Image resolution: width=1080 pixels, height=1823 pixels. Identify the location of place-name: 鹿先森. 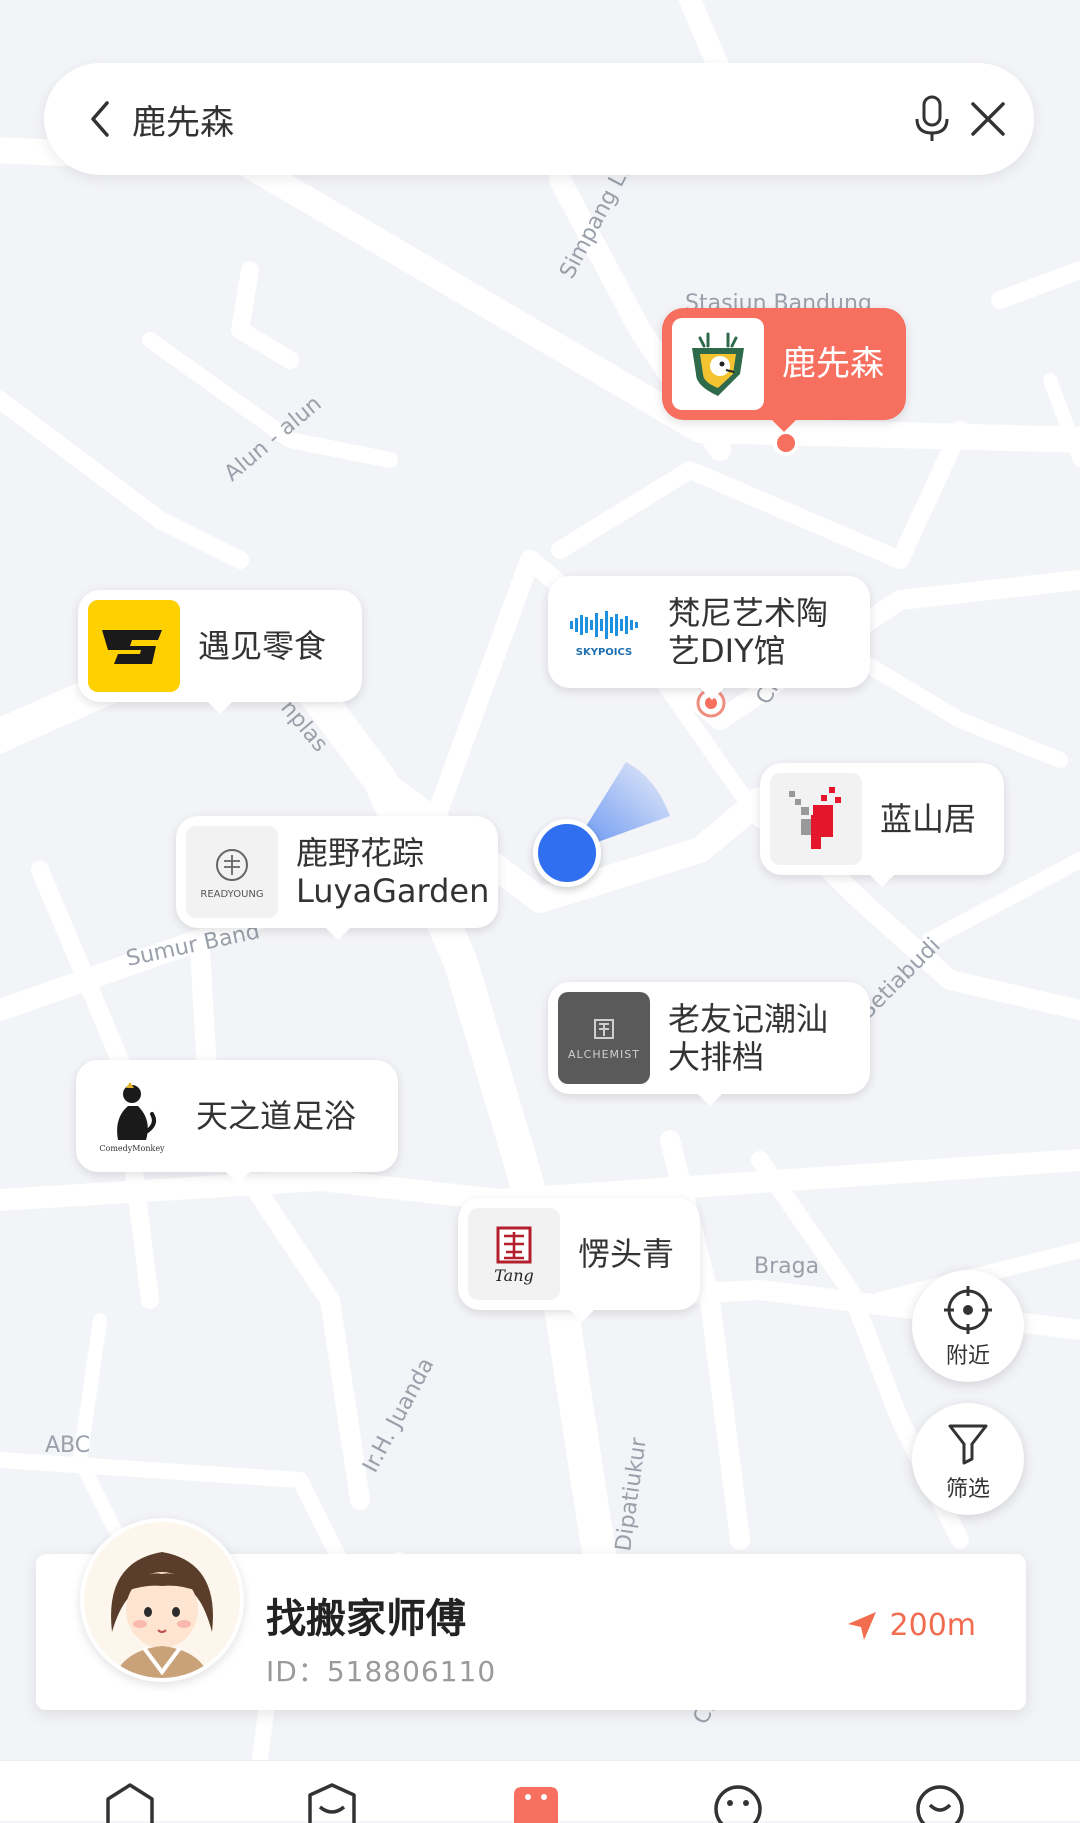
(833, 364).